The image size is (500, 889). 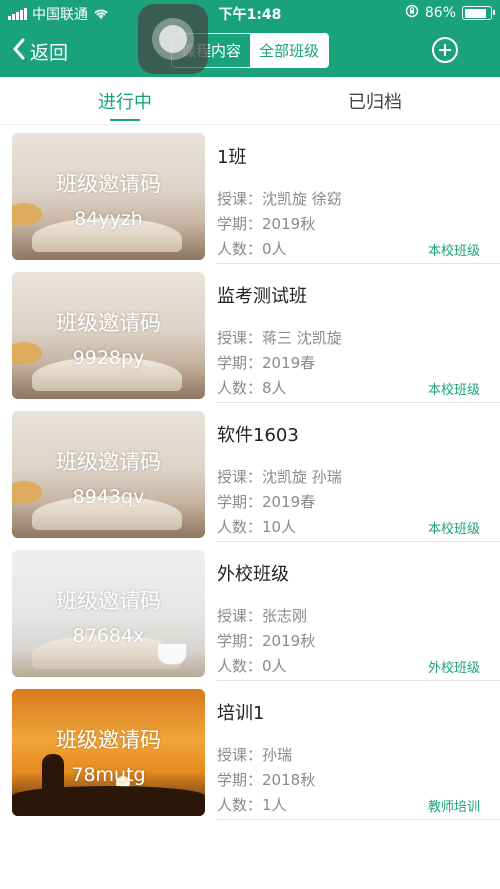 What do you see at coordinates (49, 52) in the screenshot?
I see `back-label: 返回` at bounding box center [49, 52].